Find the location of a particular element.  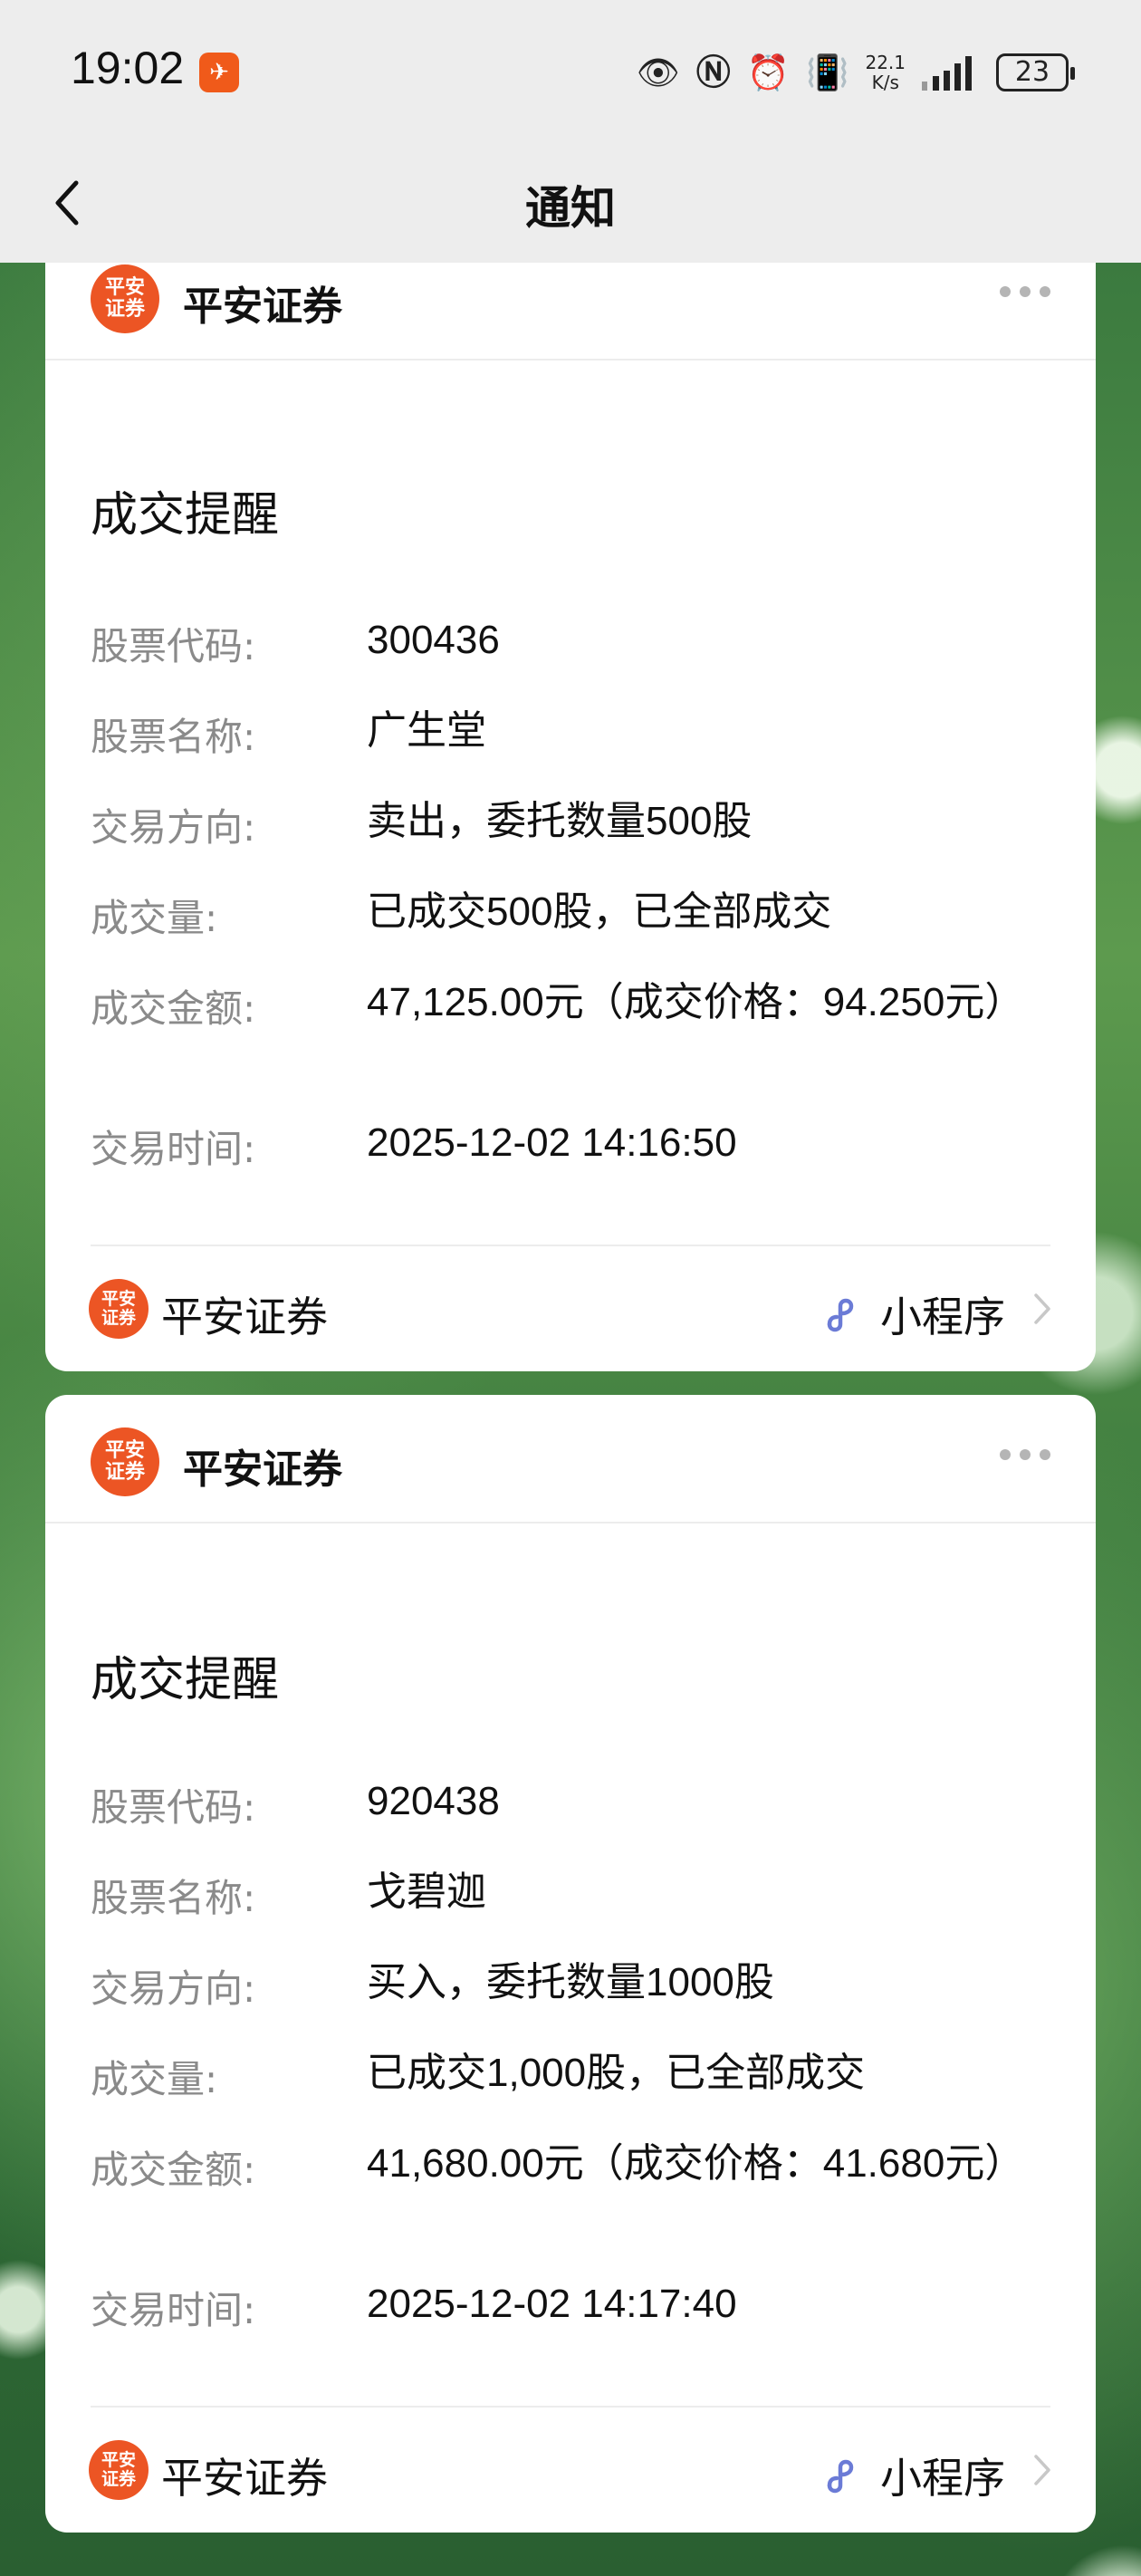

network-speed-unit: K/s is located at coordinates (885, 82).